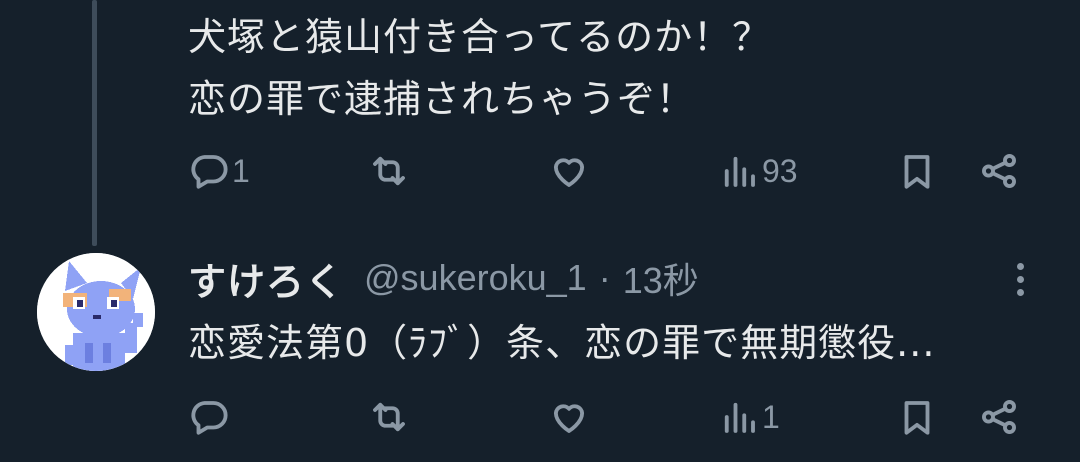 The image size is (1080, 462). I want to click on more-options-button, so click(1020, 280).